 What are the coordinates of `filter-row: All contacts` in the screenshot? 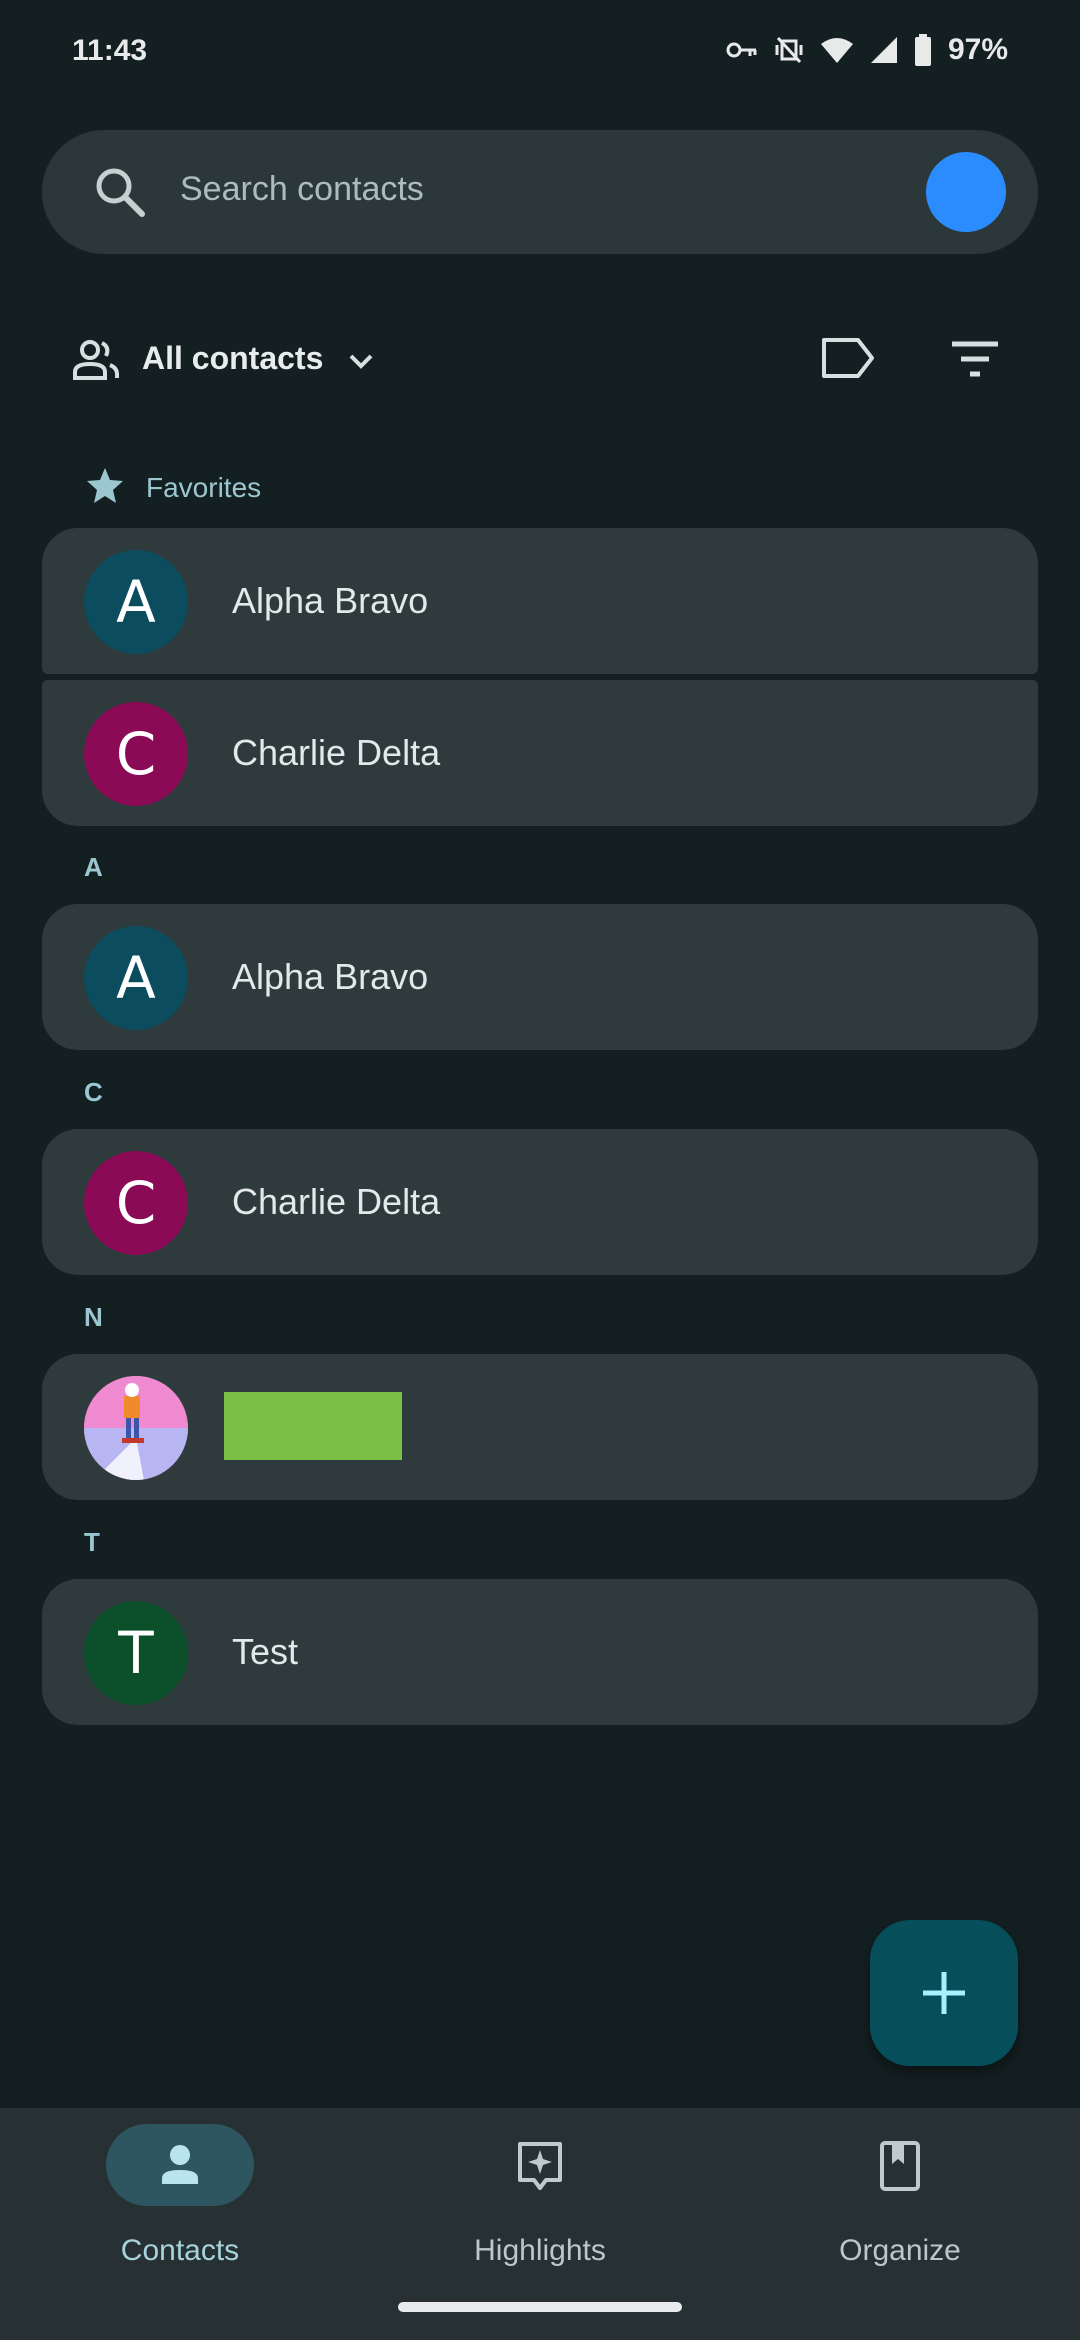 It's located at (540, 360).